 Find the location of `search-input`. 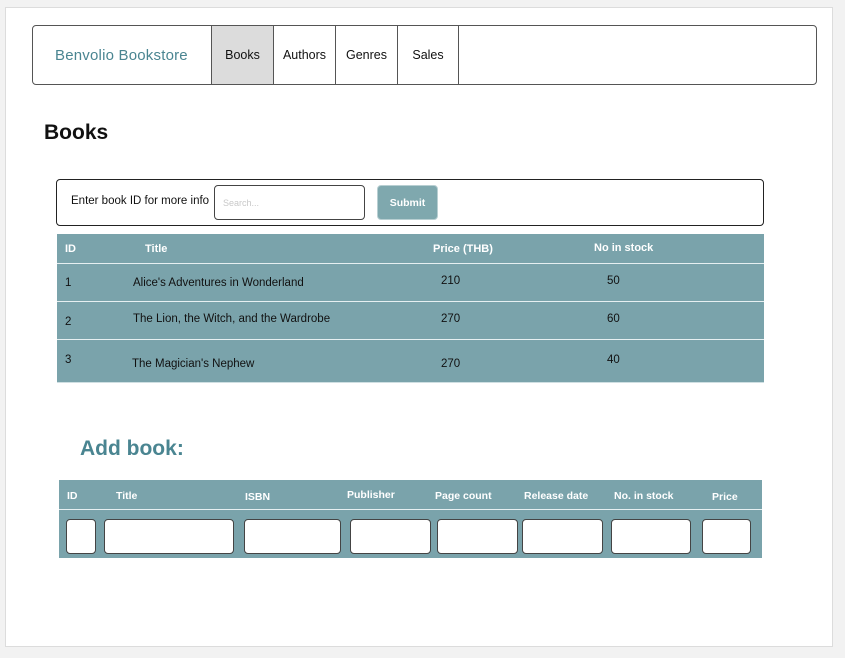

search-input is located at coordinates (289, 202).